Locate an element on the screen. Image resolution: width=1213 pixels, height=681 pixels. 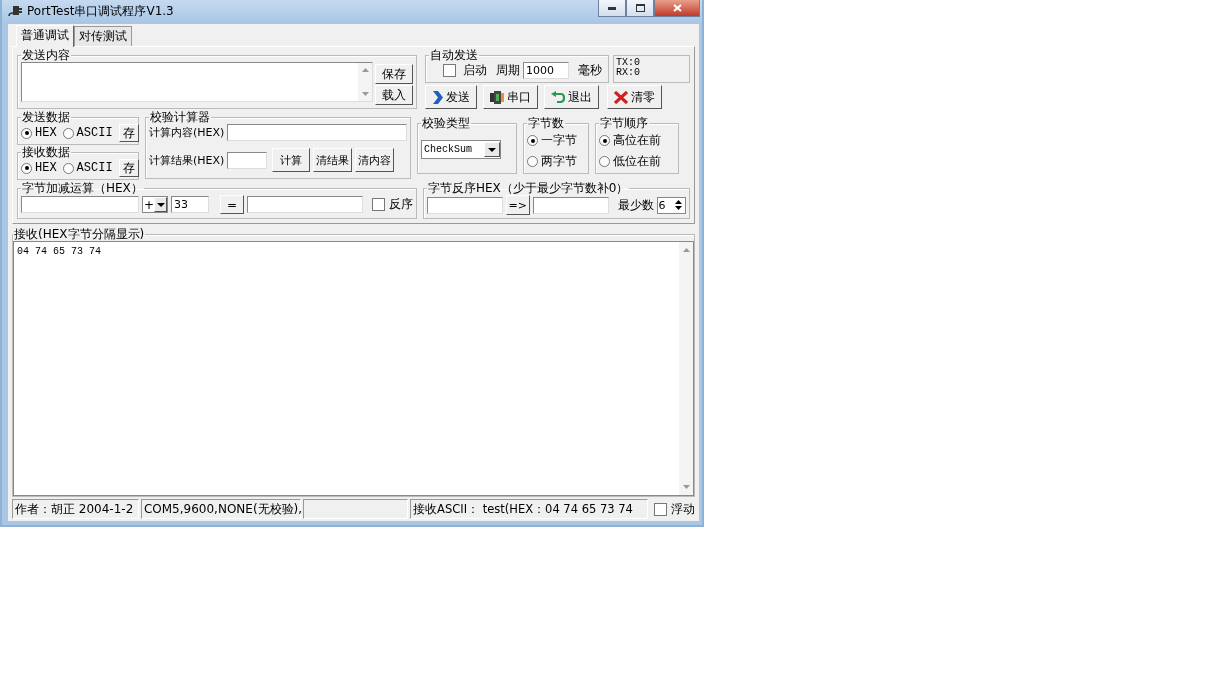
connector-icon is located at coordinates (497, 97).